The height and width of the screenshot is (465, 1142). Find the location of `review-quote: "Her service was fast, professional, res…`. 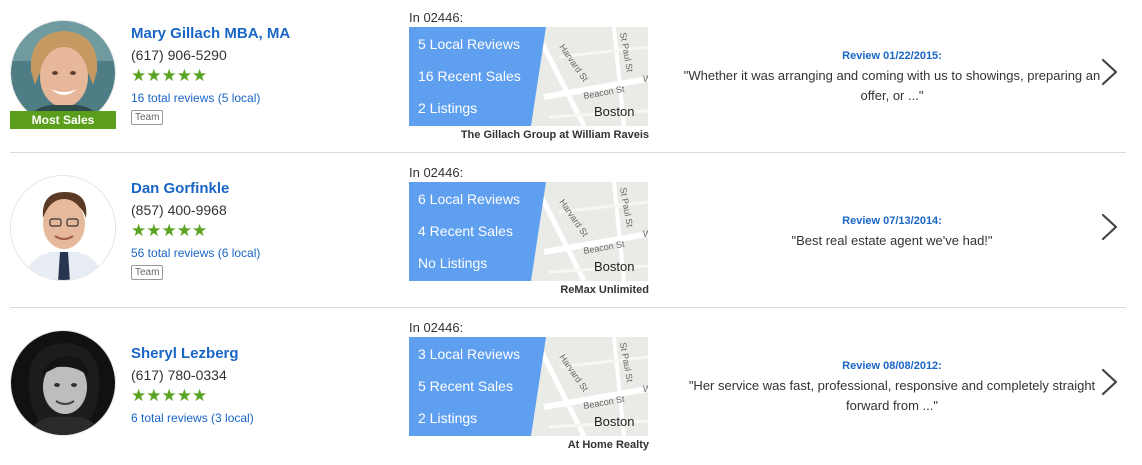

review-quote: "Her service was fast, professional, res… is located at coordinates (892, 395).